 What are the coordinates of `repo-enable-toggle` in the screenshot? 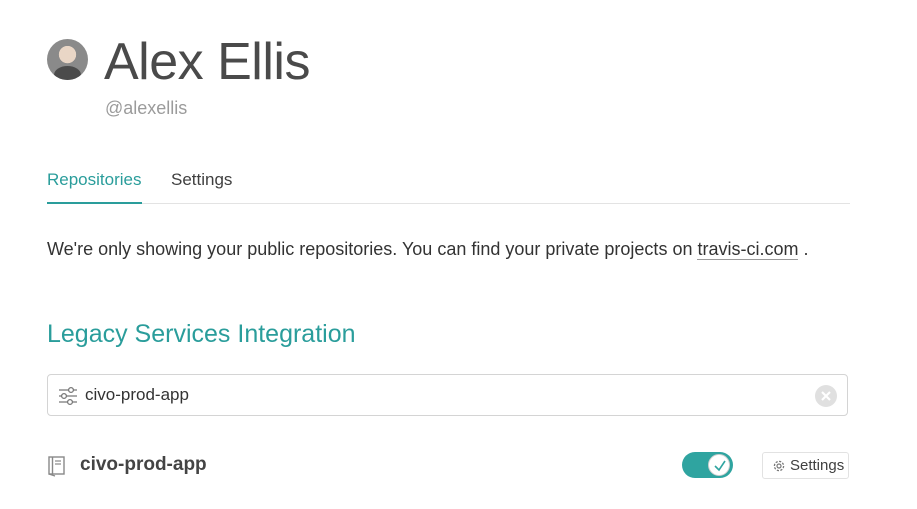 It's located at (707, 465).